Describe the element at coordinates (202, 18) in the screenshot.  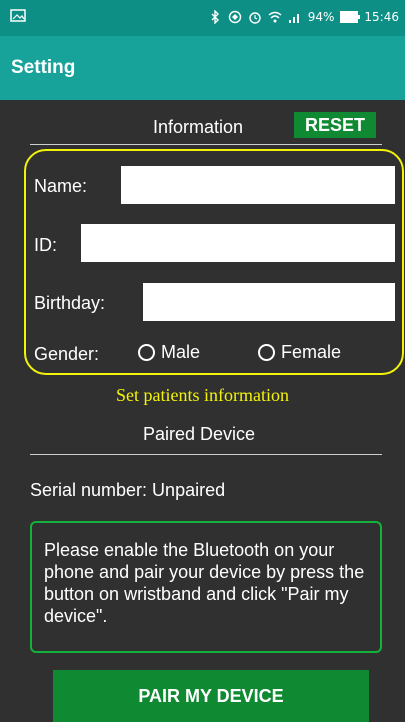
I see `status-bar: 94% 15:46` at that location.